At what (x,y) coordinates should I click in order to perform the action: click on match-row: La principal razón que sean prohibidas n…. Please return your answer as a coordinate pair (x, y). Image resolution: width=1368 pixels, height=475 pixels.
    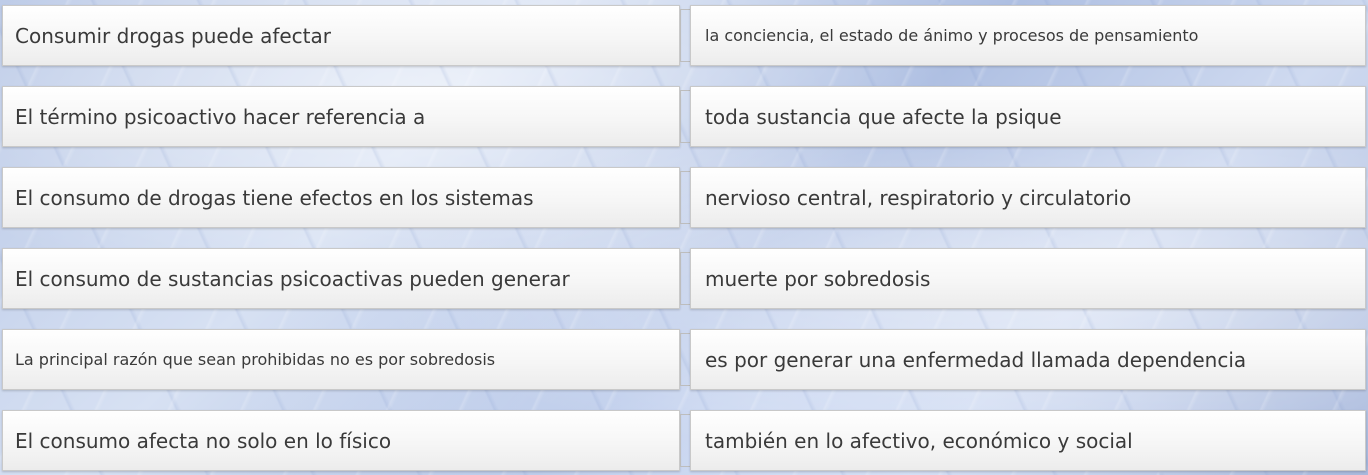
    Looking at the image, I should click on (684, 359).